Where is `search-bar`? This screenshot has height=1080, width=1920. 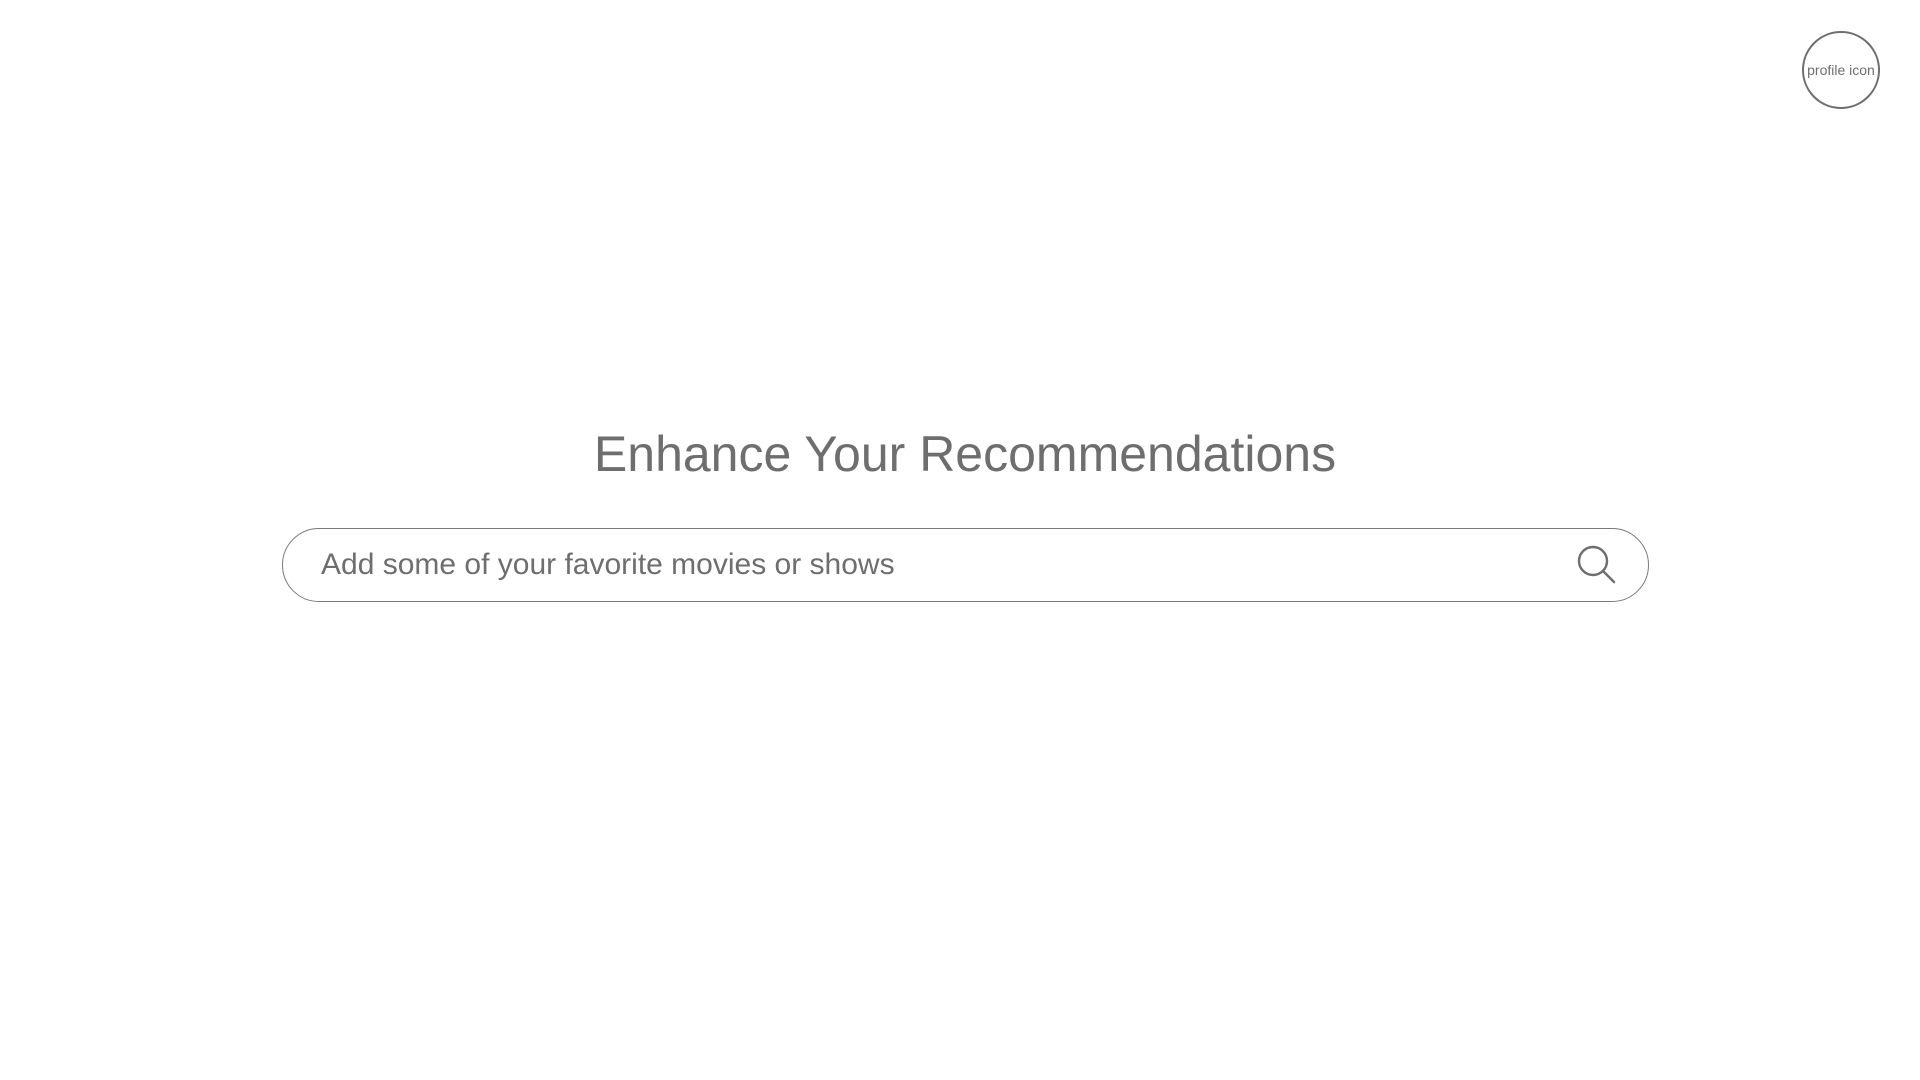 search-bar is located at coordinates (965, 565).